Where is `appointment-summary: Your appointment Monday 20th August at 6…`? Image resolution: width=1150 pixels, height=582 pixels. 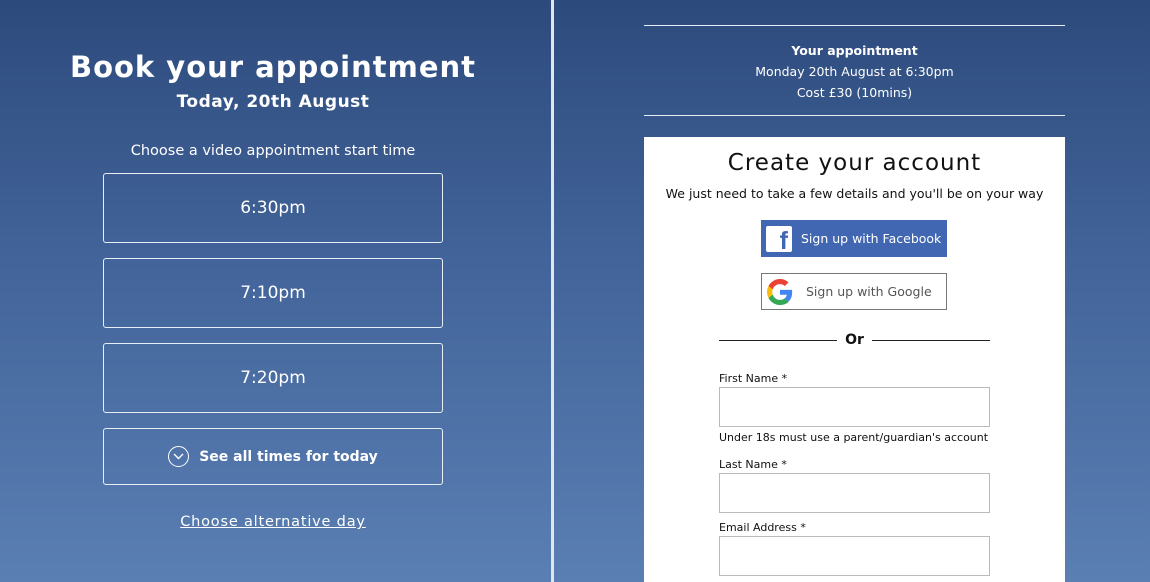
appointment-summary: Your appointment Monday 20th August at 6… is located at coordinates (854, 71).